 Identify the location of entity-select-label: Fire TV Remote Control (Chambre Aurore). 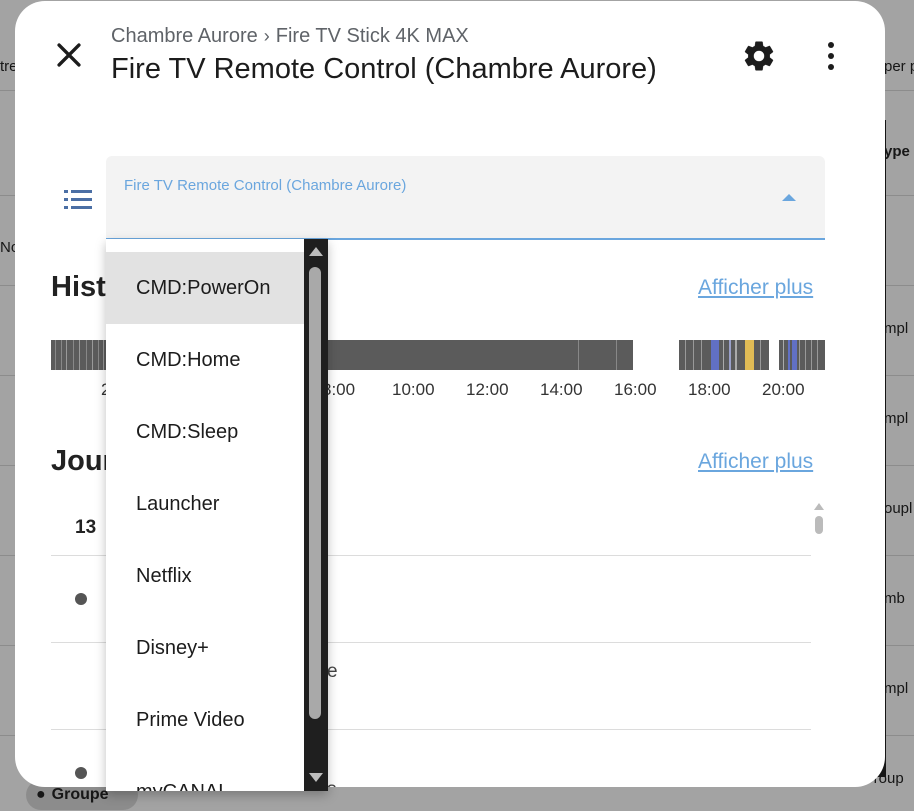
(265, 185).